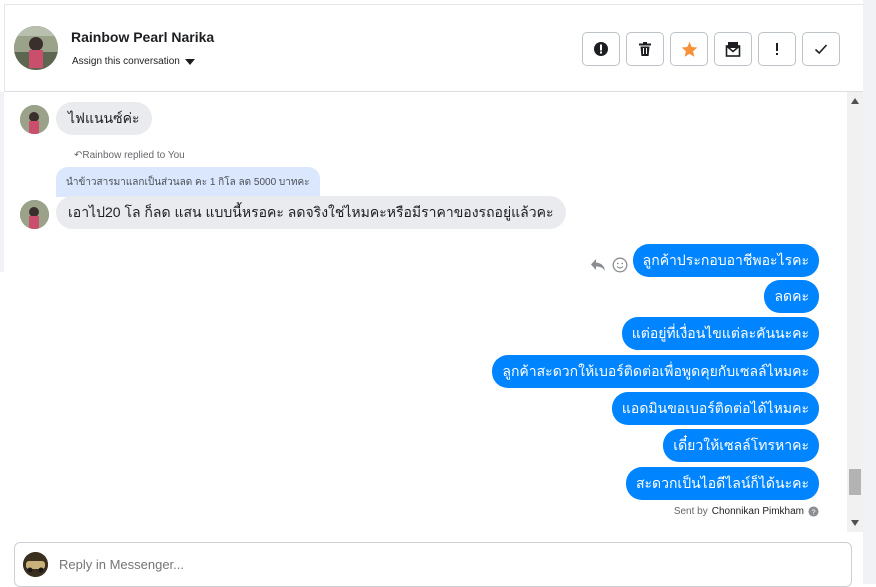 Image resolution: width=876 pixels, height=587 pixels. What do you see at coordinates (855, 482) in the screenshot?
I see `scrollbar-thumb` at bounding box center [855, 482].